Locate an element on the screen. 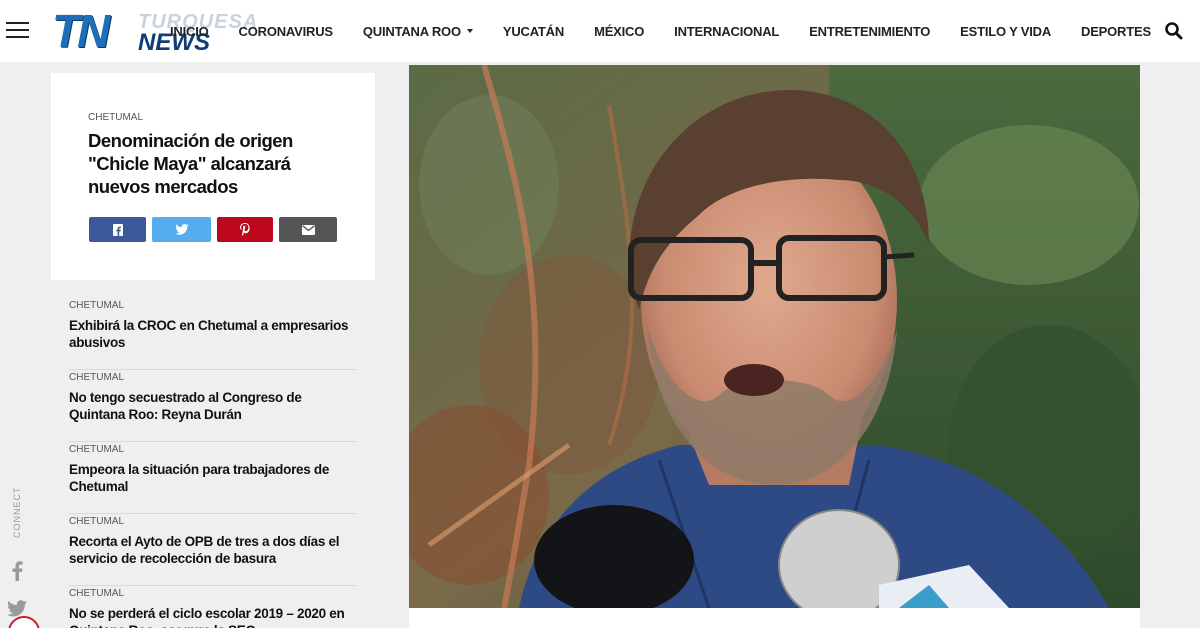 The height and width of the screenshot is (628, 1200). menu-item-inicio: INICIO is located at coordinates (189, 31).